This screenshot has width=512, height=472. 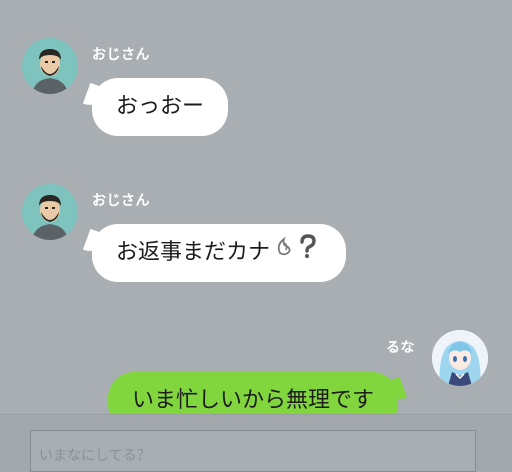 I want to click on sender-name: るな, so click(x=400, y=348).